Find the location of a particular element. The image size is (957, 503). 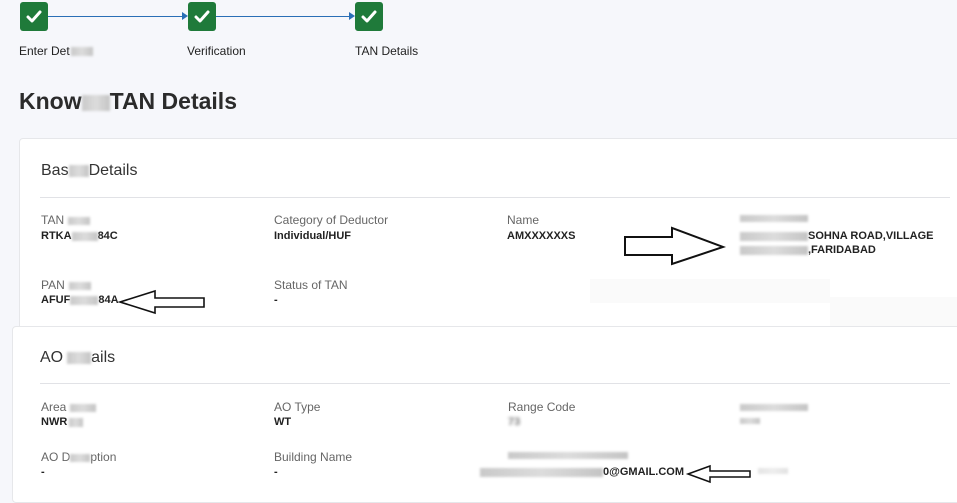

address-line-2: ,FARIDABAD is located at coordinates (808, 250).